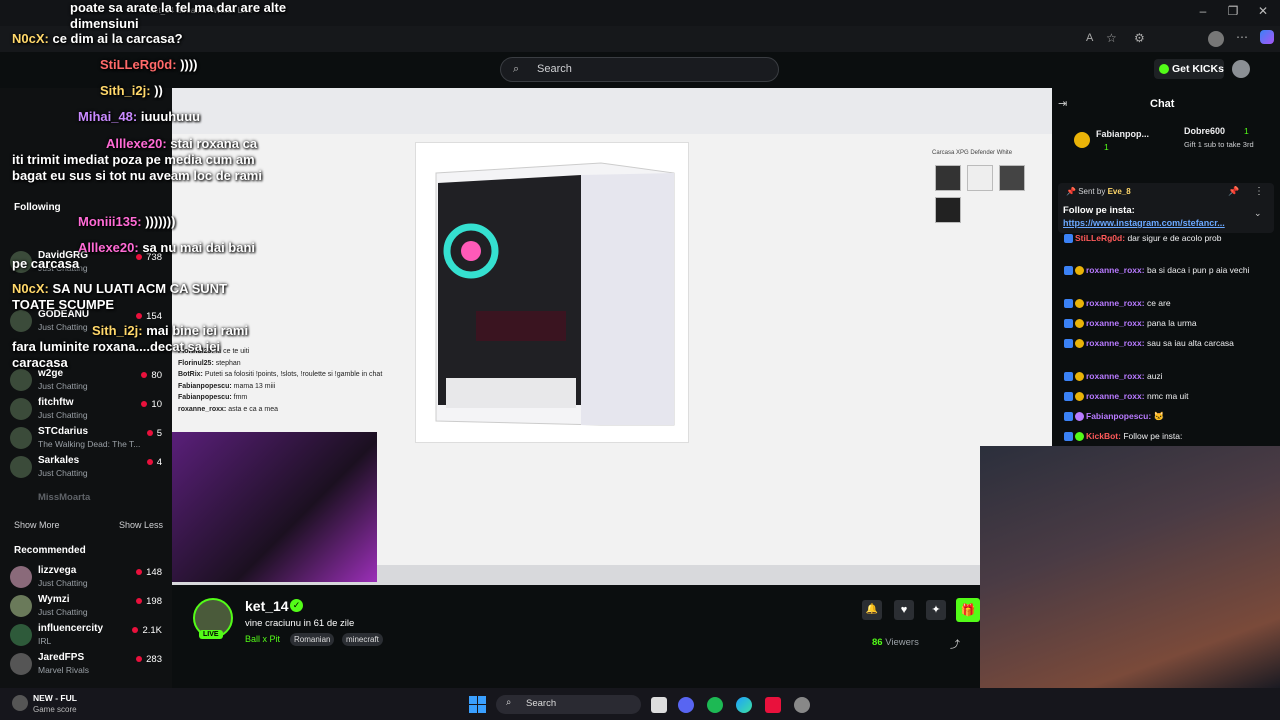 Image resolution: width=1280 pixels, height=720 pixels. What do you see at coordinates (89, 579) in the screenshot?
I see `sidebar-item-lizzvega: lizzvega Just Chatting 148` at bounding box center [89, 579].